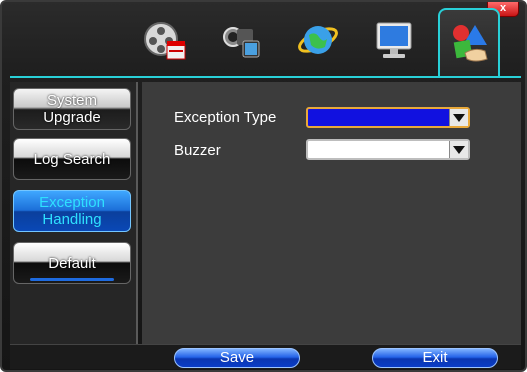 This screenshot has width=527, height=372. I want to click on tab-record, so click(164, 40).